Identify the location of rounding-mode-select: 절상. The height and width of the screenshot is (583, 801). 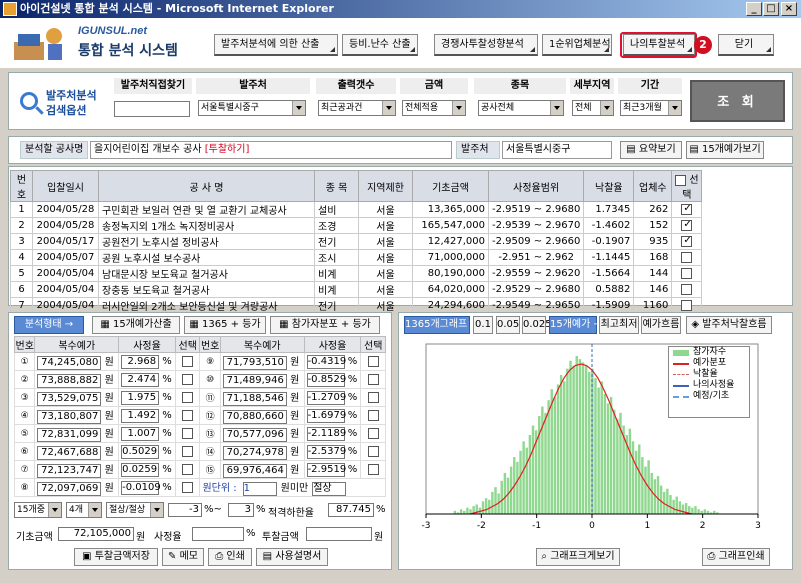
(329, 489).